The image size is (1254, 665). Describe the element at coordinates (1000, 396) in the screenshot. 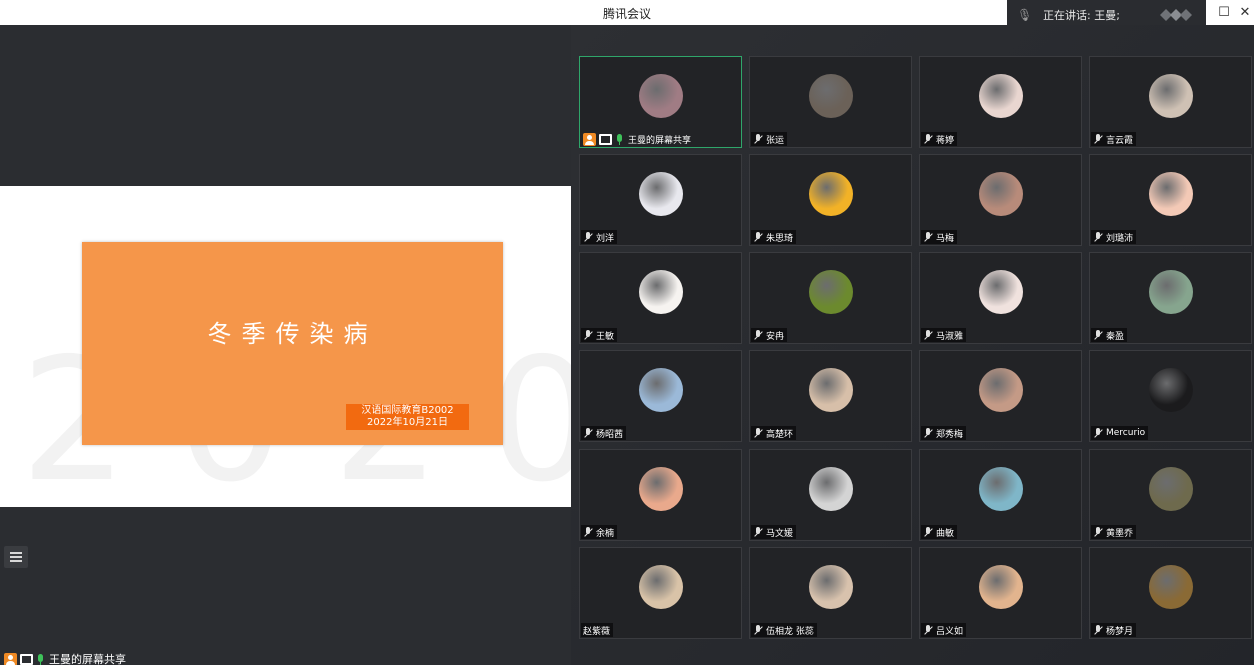

I see `participant-tile: 郑秀梅` at that location.